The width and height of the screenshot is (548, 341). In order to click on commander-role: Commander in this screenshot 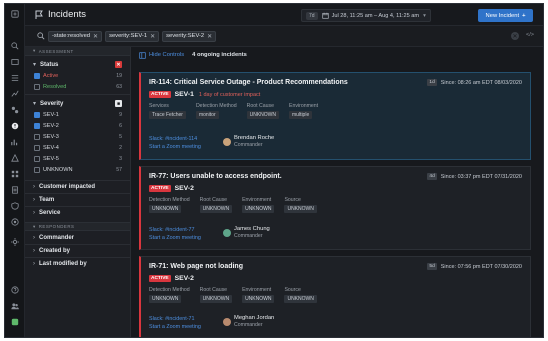, I will do `click(248, 236)`.